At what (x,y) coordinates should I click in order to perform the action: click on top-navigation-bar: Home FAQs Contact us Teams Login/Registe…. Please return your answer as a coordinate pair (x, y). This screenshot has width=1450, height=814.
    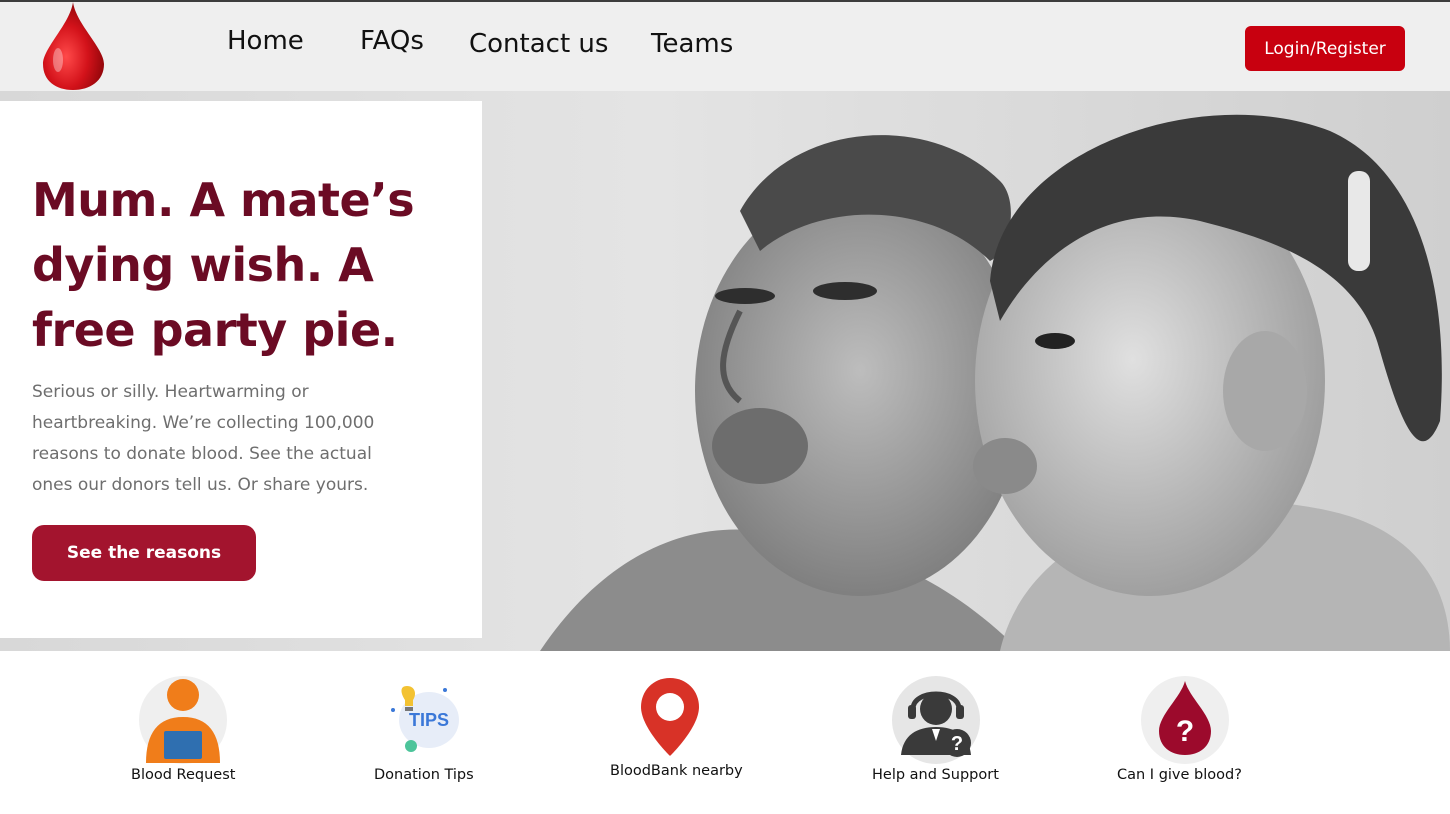
    Looking at the image, I should click on (725, 45).